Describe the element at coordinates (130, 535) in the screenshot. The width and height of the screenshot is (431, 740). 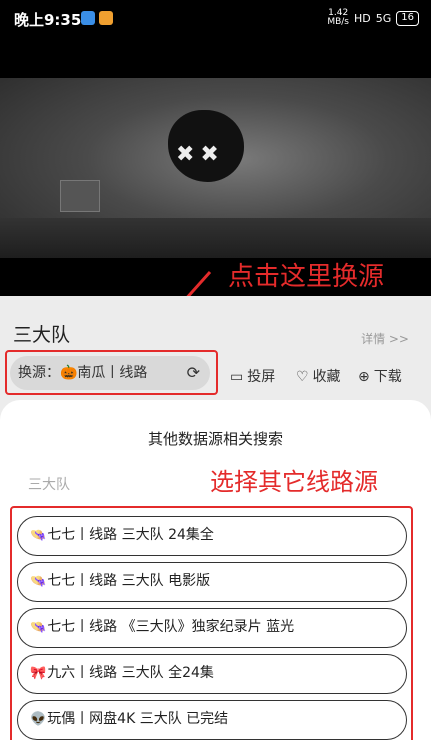
I see `result-text: 七七丨线路 三大队 24集全` at that location.